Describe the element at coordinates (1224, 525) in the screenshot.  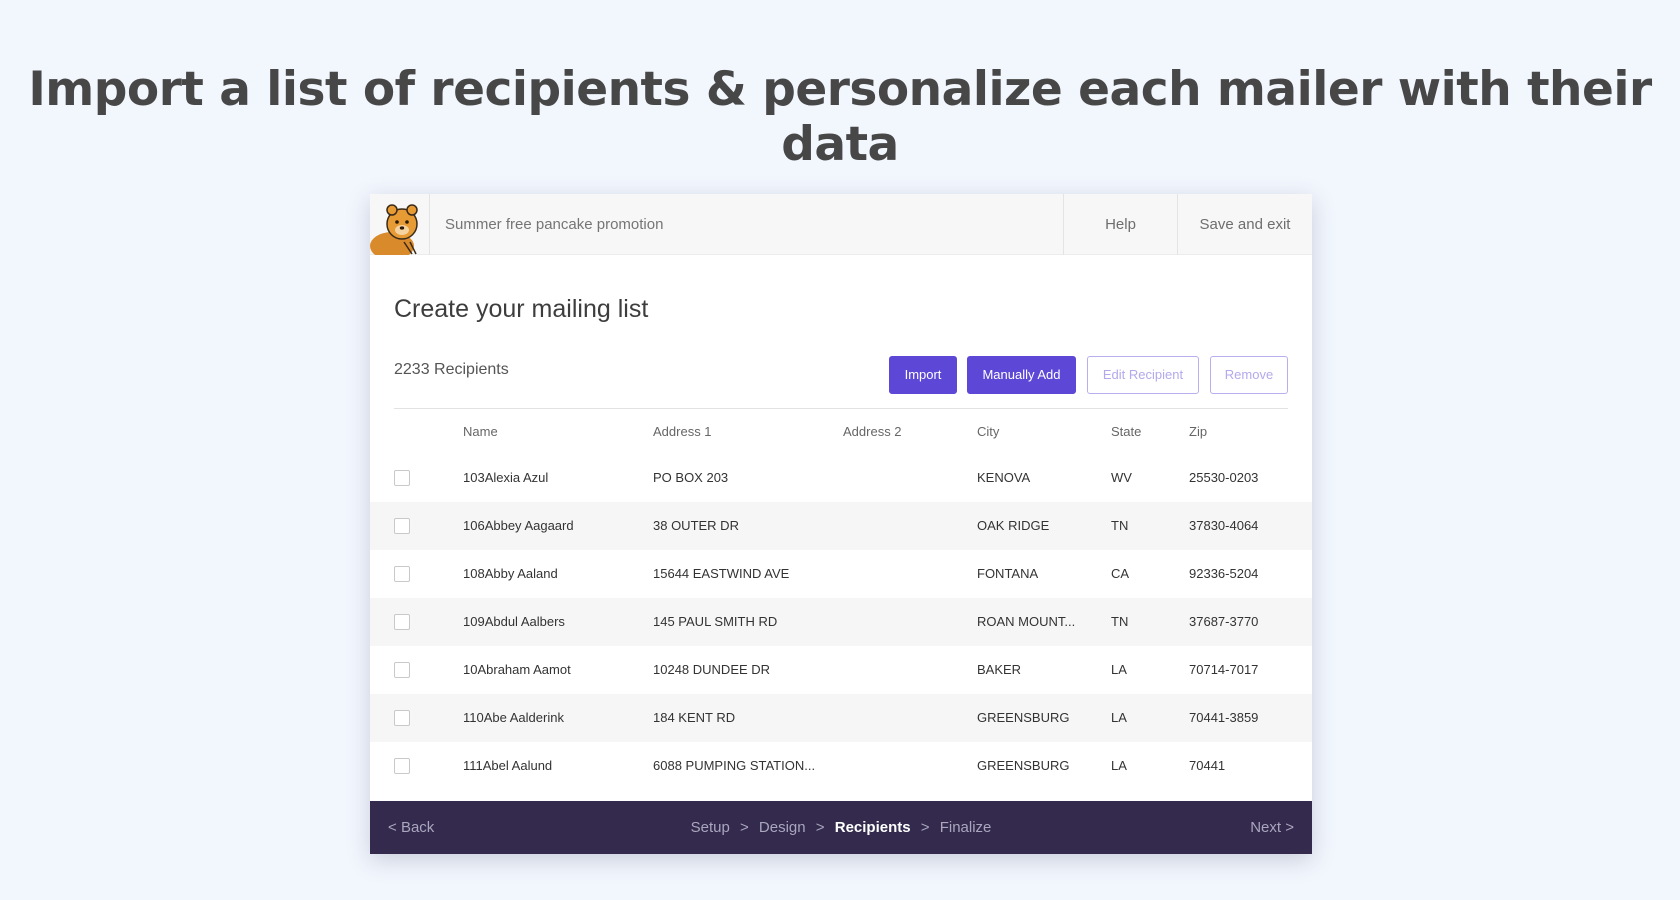
I see `cell-zip: 37830-4064` at that location.